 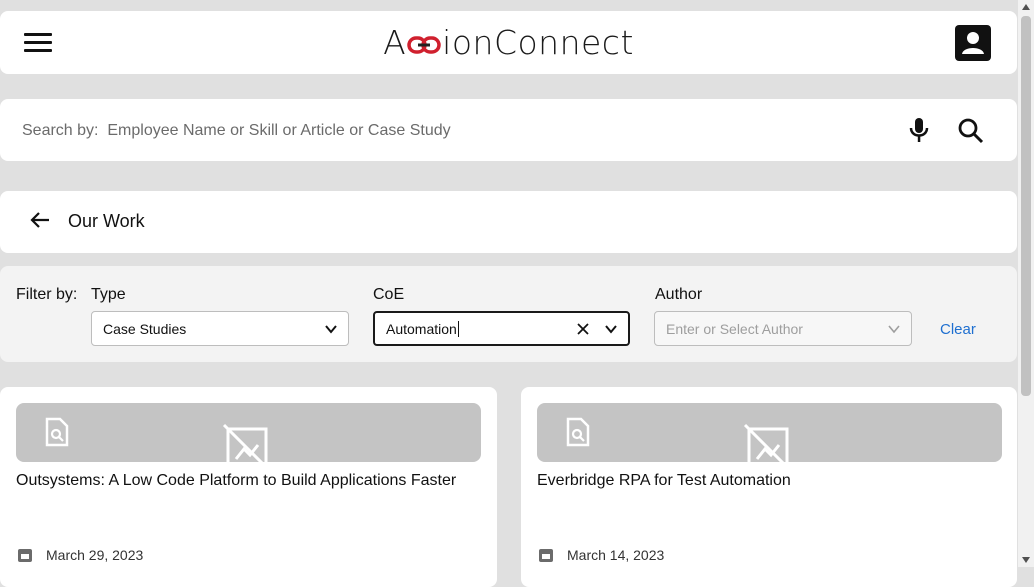 What do you see at coordinates (422, 329) in the screenshot?
I see `coe-select-value: Automation` at bounding box center [422, 329].